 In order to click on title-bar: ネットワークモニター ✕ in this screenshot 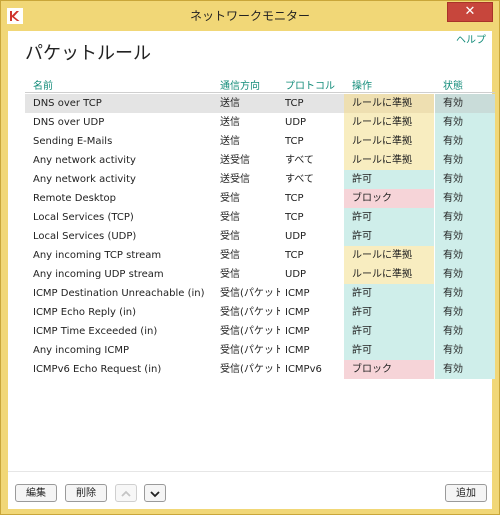, I will do `click(250, 16)`.